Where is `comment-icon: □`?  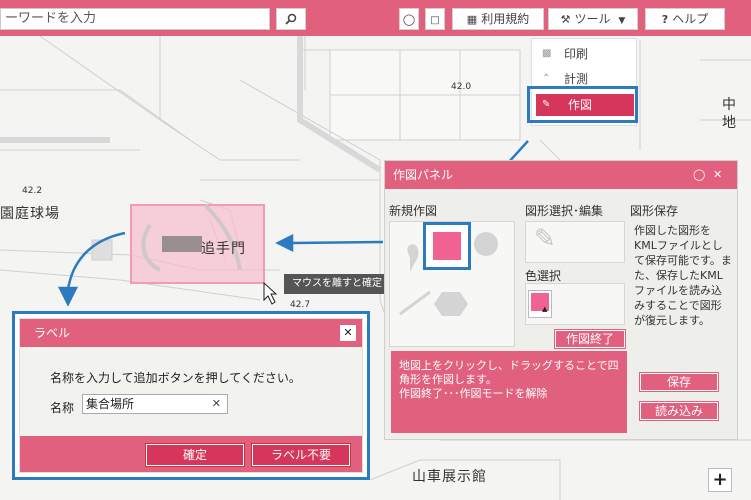
comment-icon: □ is located at coordinates (435, 20).